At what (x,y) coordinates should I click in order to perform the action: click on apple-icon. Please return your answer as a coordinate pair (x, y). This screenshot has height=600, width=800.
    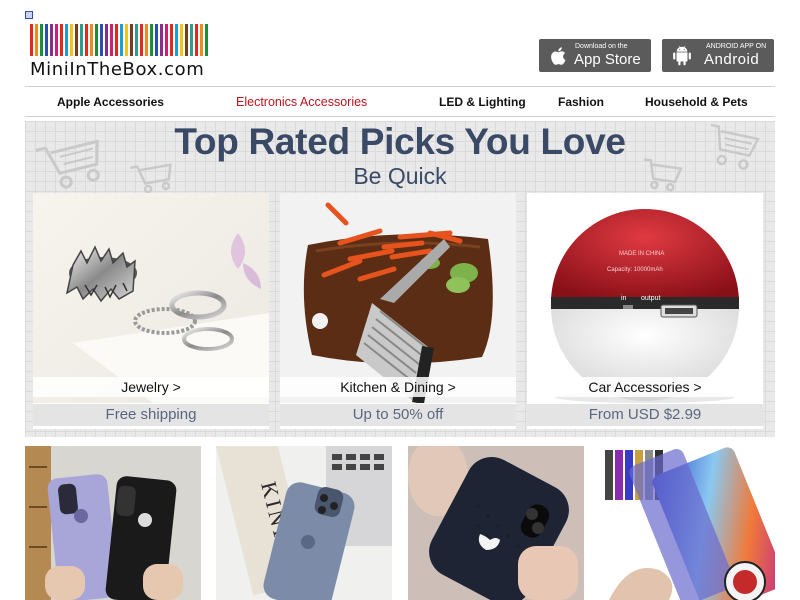
    Looking at the image, I should click on (558, 56).